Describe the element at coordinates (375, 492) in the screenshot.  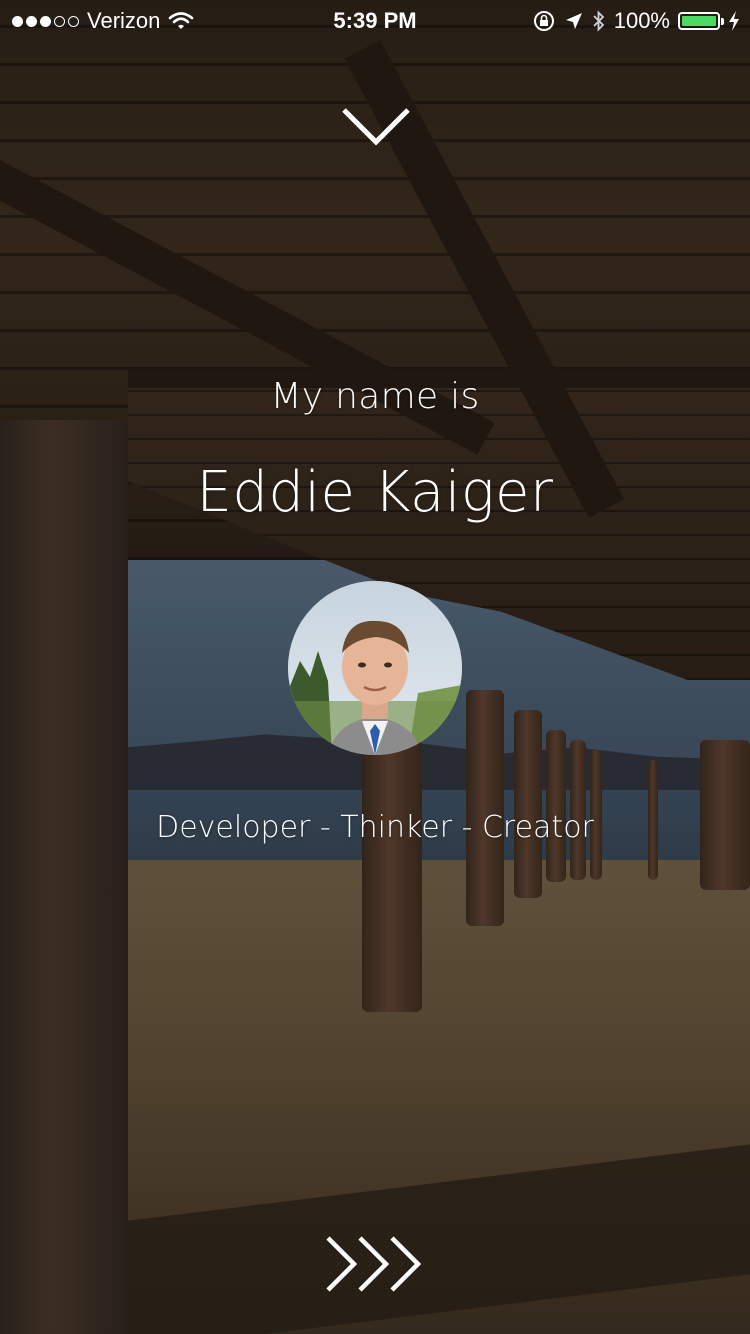
I see `profile-name: Eddie Kaiger` at that location.